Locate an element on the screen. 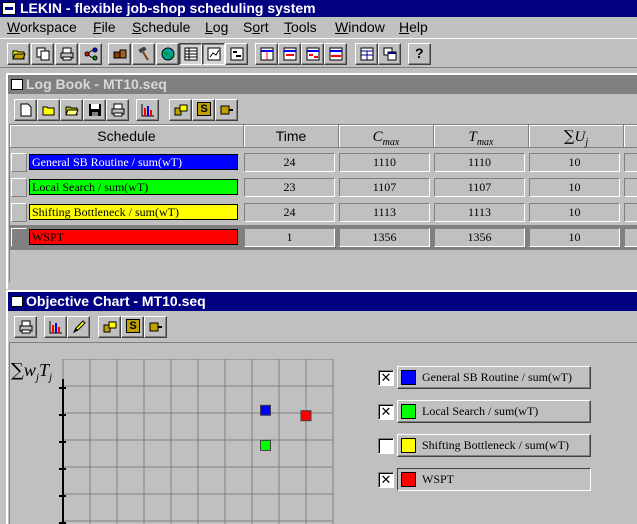  logbook-new-button is located at coordinates (25, 110).